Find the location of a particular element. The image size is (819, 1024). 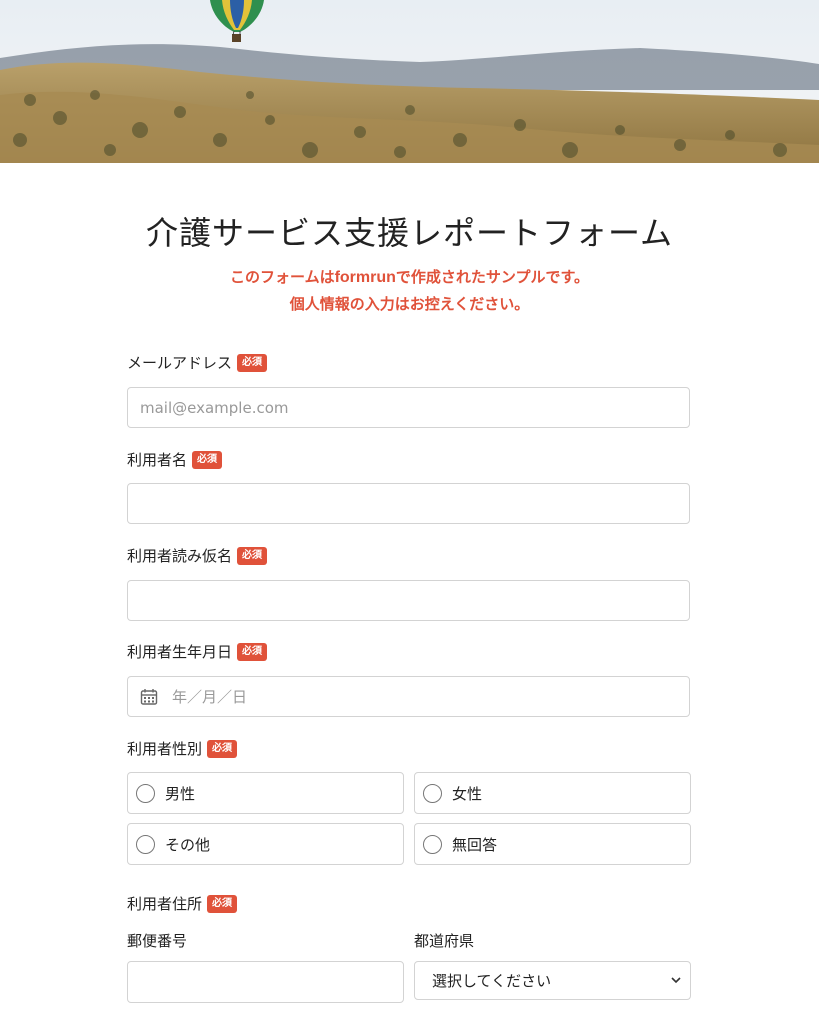

gender-label-text: 利用者性別 is located at coordinates (165, 749).